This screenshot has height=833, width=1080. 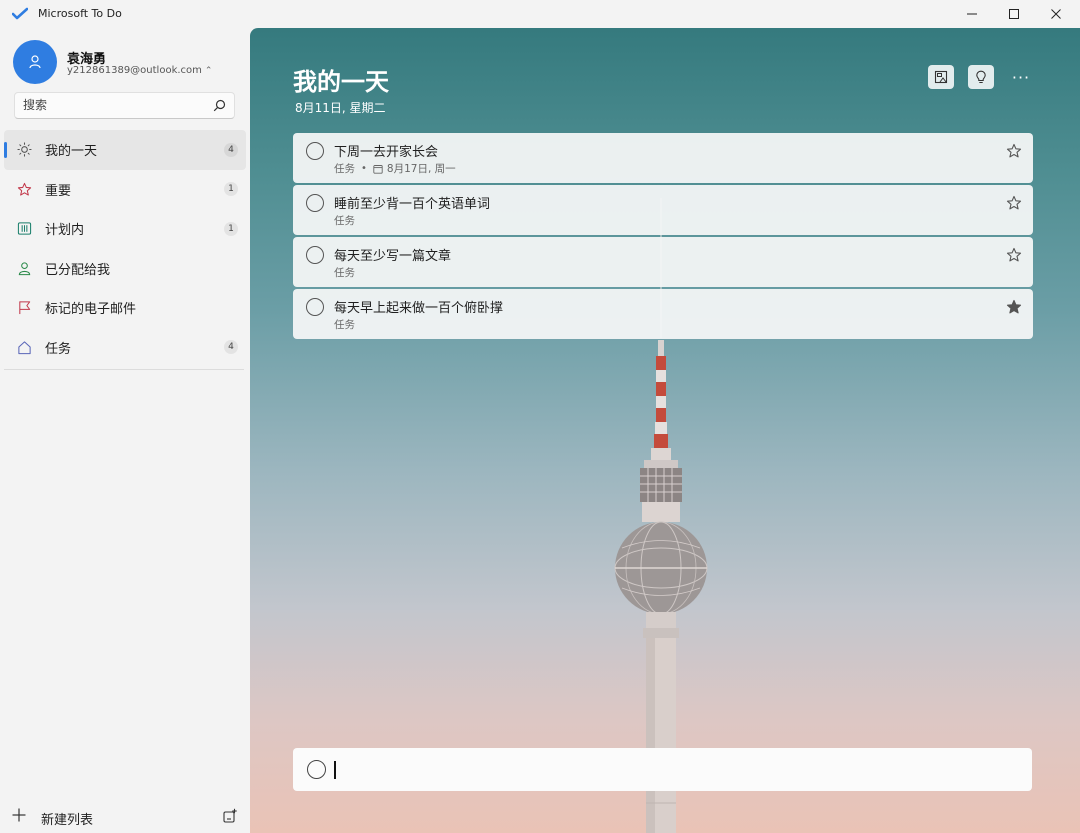 I want to click on todo-check-icon, so click(x=20, y=13).